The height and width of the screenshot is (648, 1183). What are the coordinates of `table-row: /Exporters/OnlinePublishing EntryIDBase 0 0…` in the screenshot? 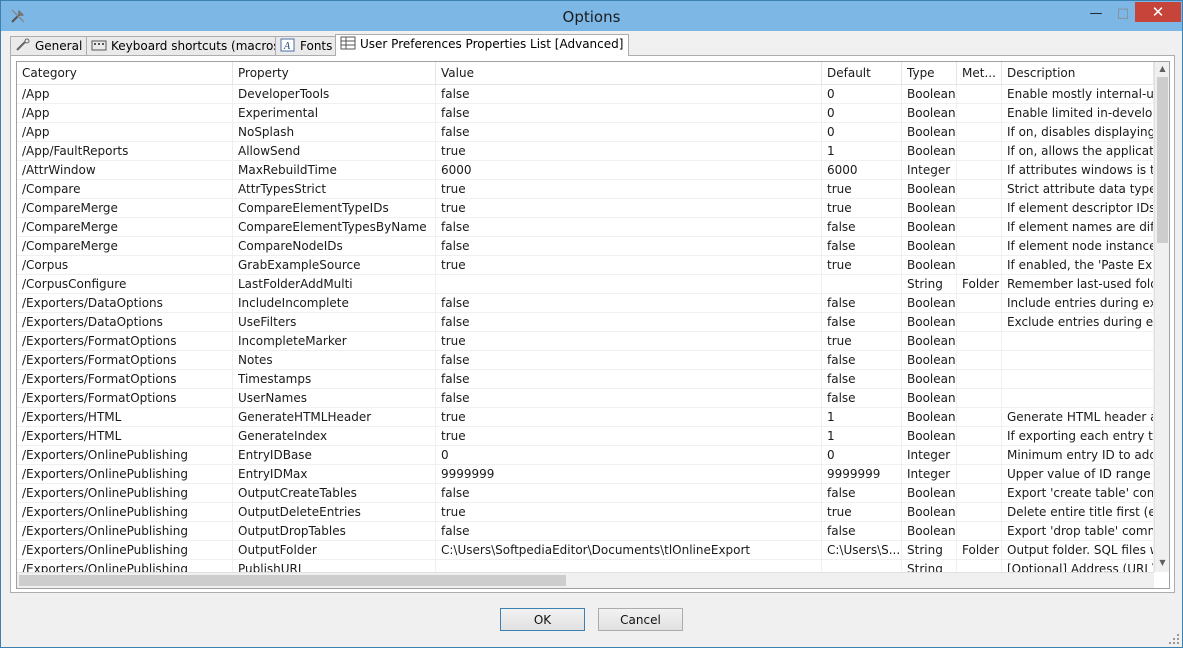 It's located at (585, 455).